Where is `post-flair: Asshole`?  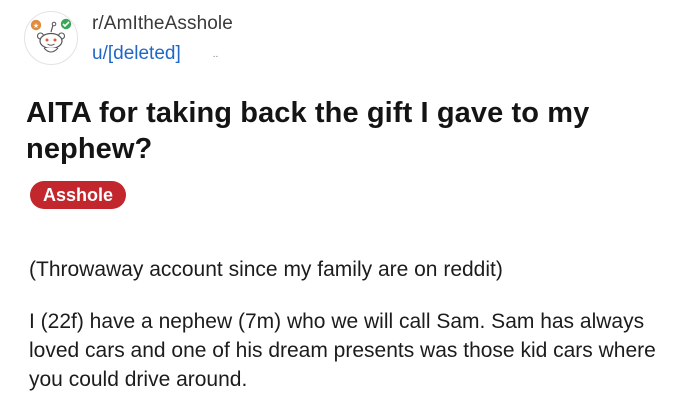 post-flair: Asshole is located at coordinates (78, 195).